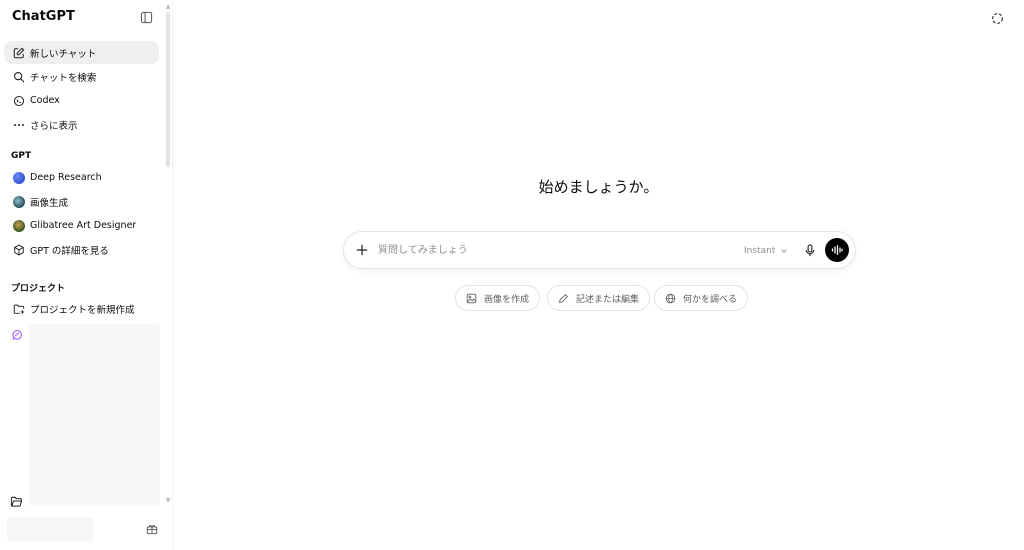 This screenshot has width=1024, height=550. I want to click on chevron-down-icon, so click(784, 251).